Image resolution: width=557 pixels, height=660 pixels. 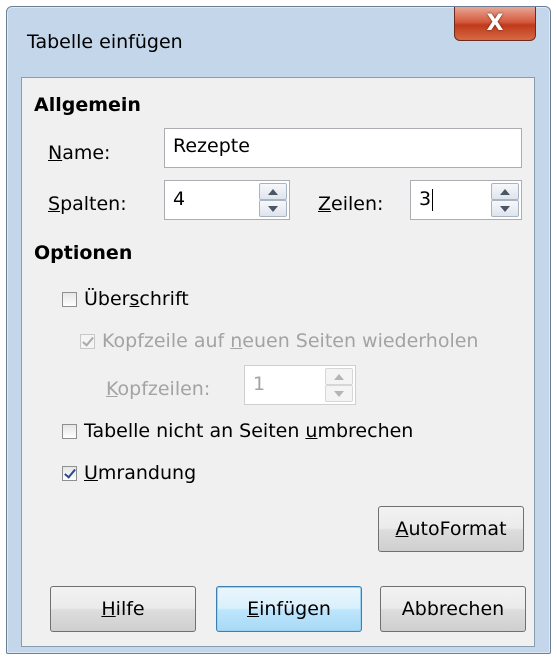 I want to click on columns-value: 4, so click(x=179, y=199).